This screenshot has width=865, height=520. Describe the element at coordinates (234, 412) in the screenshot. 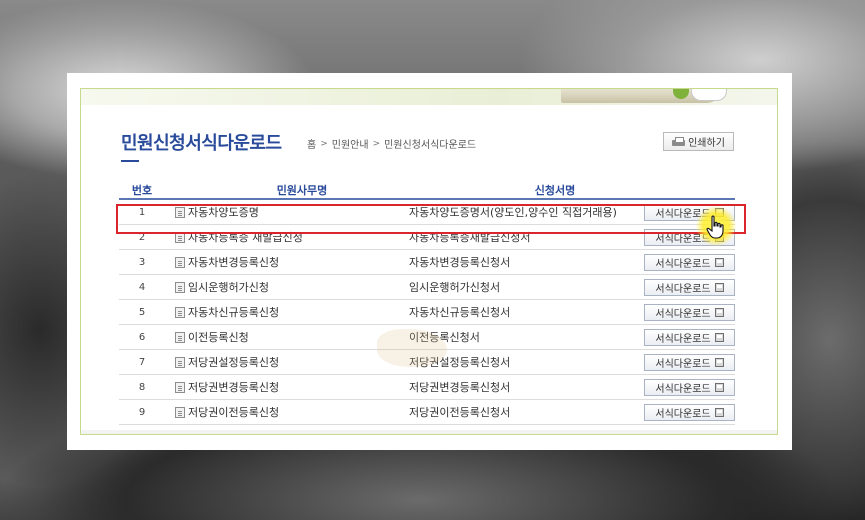

I see `office-name: 저당권이전등록신청` at that location.